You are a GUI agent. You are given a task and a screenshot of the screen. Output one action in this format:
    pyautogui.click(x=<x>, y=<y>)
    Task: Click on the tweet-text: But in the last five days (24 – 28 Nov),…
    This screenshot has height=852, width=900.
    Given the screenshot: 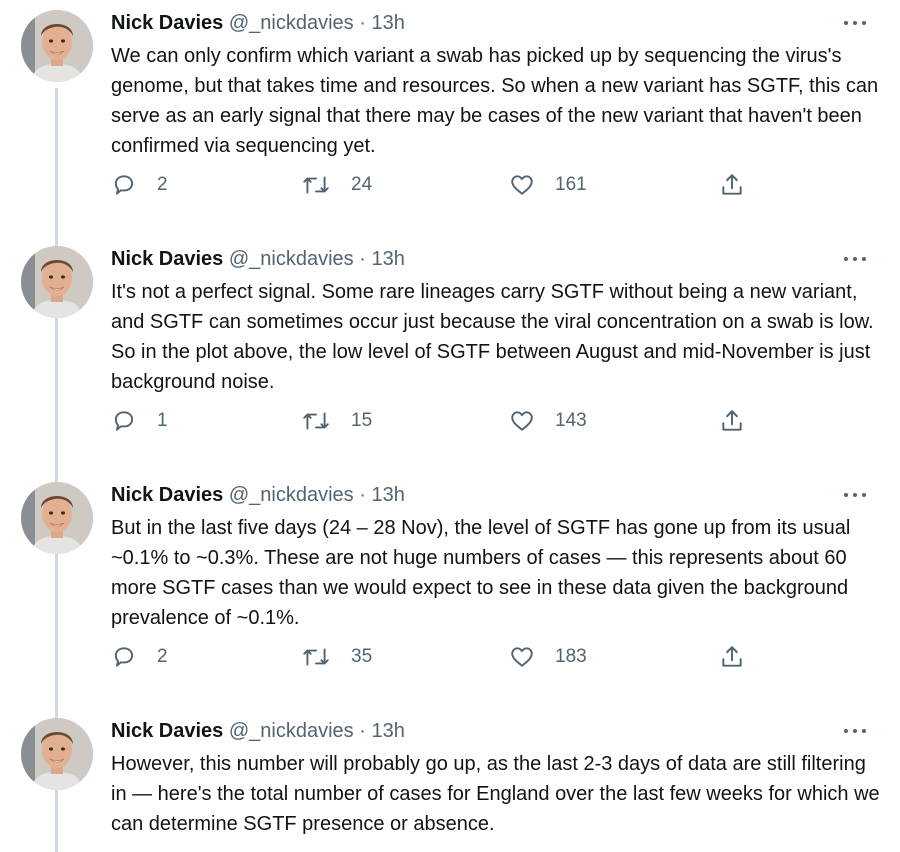 What is the action you would take?
    pyautogui.click(x=481, y=573)
    